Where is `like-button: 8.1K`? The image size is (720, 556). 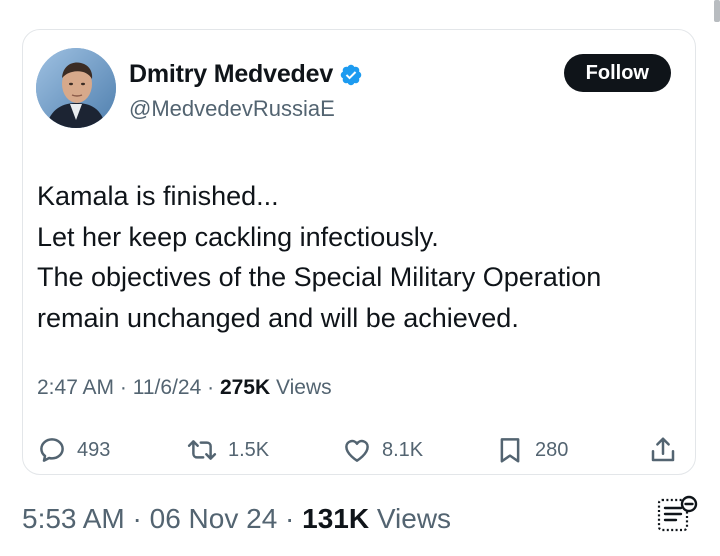 like-button: 8.1K is located at coordinates (382, 450).